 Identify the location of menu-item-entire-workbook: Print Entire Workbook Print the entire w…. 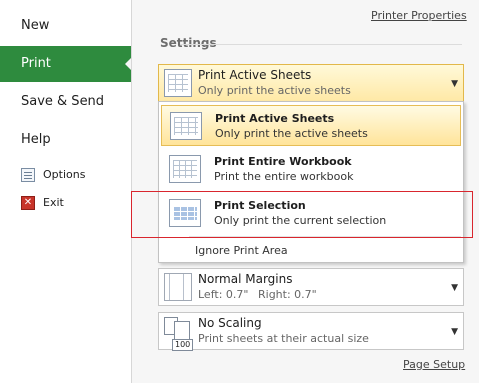
(311, 169).